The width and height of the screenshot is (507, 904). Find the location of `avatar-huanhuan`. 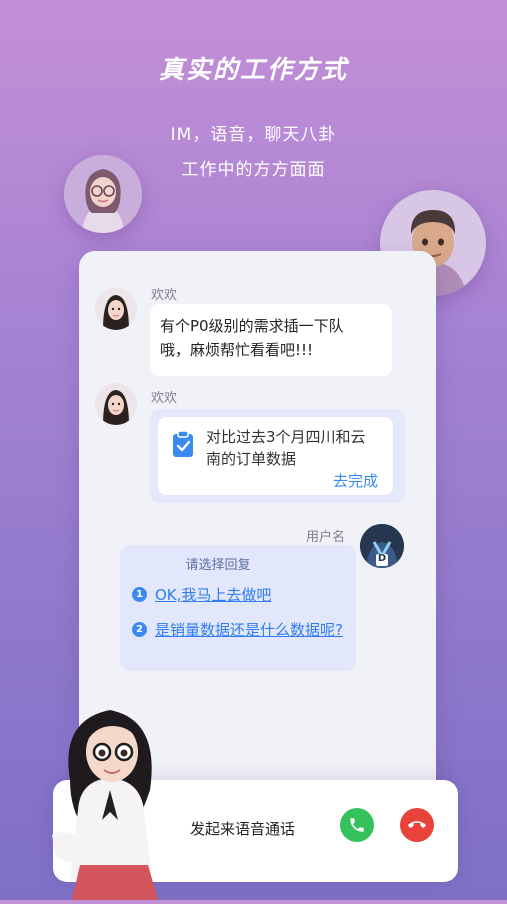

avatar-huanhuan is located at coordinates (116, 309).